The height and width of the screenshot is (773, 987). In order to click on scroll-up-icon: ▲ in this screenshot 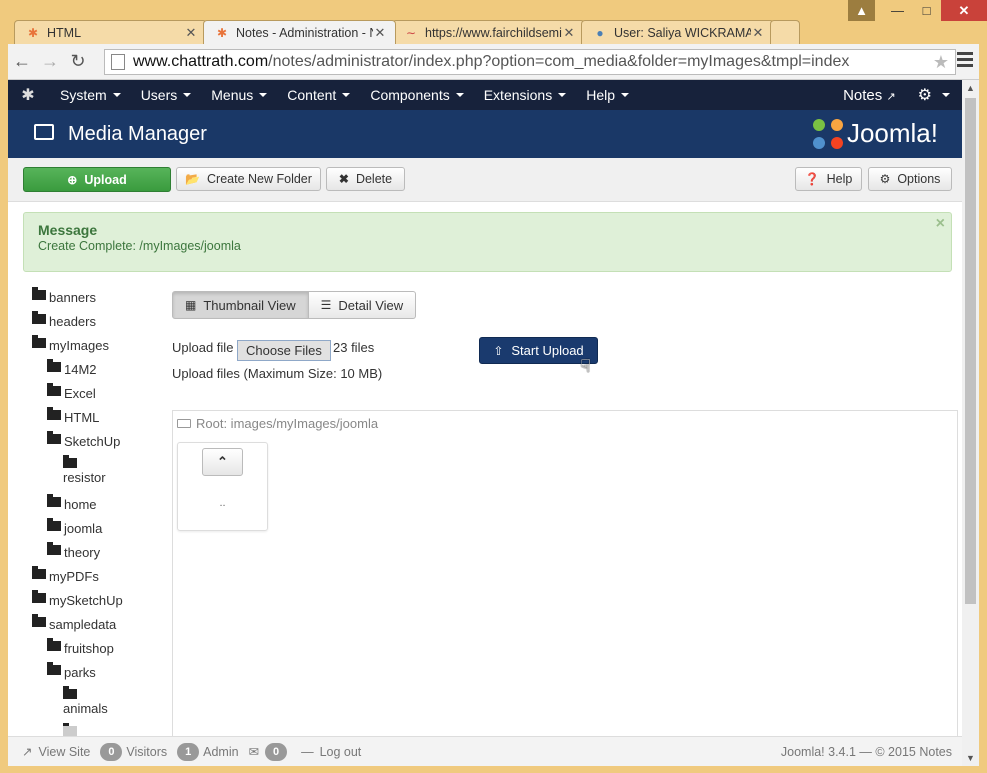, I will do `click(970, 88)`.